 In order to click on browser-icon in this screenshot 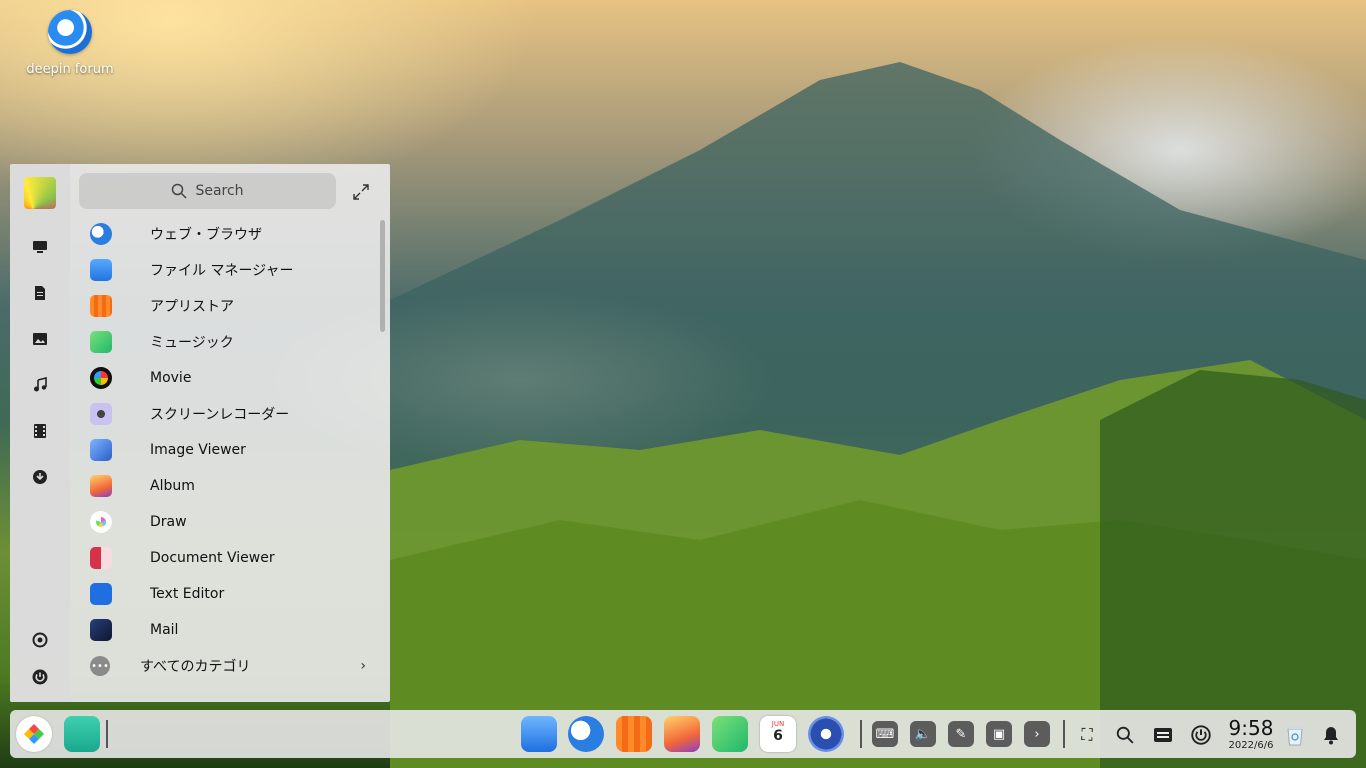, I will do `click(101, 234)`.